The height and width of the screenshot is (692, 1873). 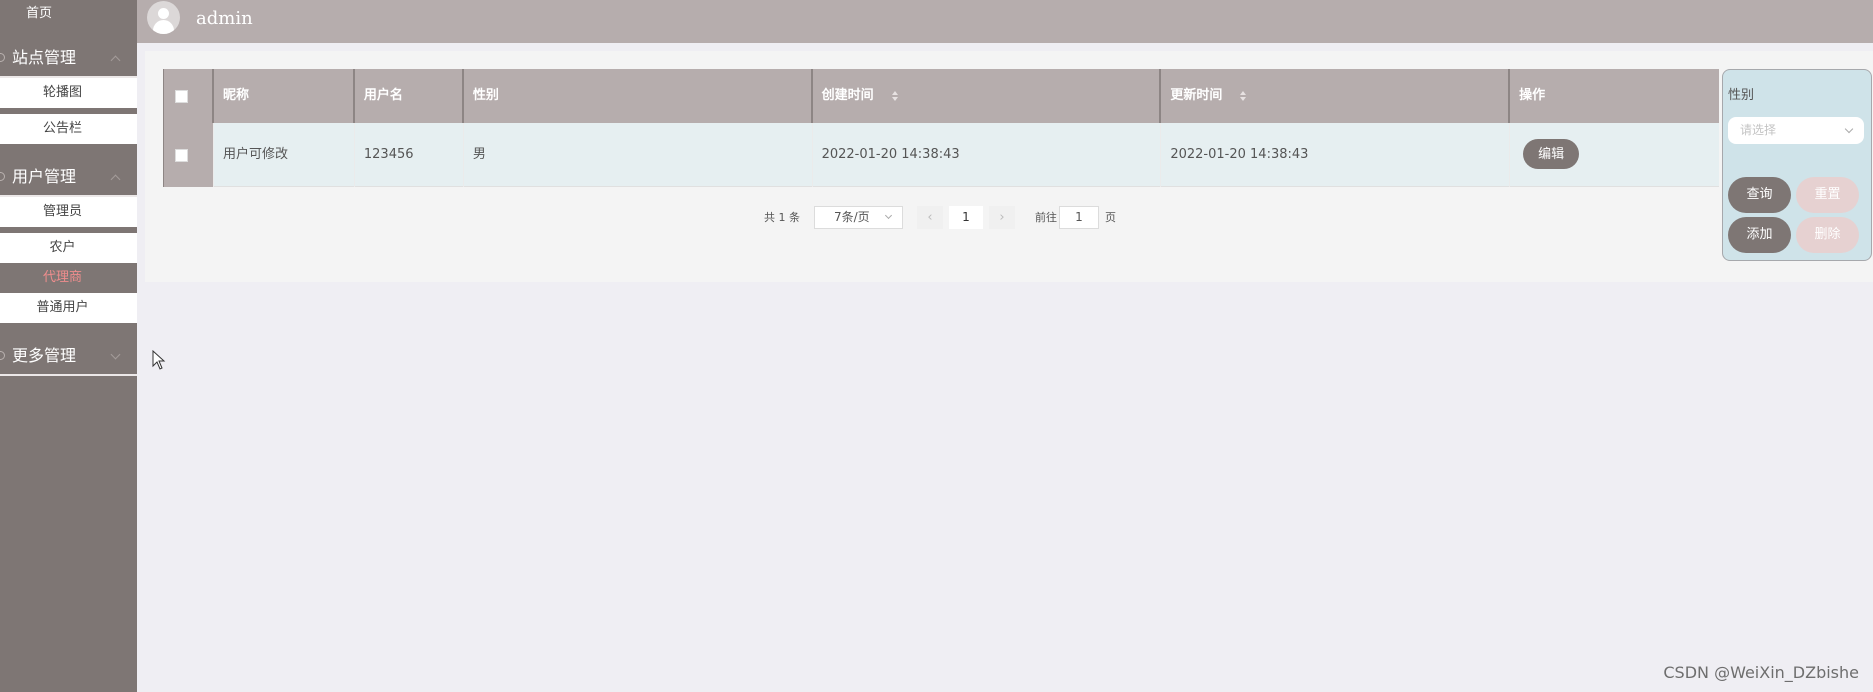 What do you see at coordinates (966, 217) in the screenshot?
I see `current-page: 1` at bounding box center [966, 217].